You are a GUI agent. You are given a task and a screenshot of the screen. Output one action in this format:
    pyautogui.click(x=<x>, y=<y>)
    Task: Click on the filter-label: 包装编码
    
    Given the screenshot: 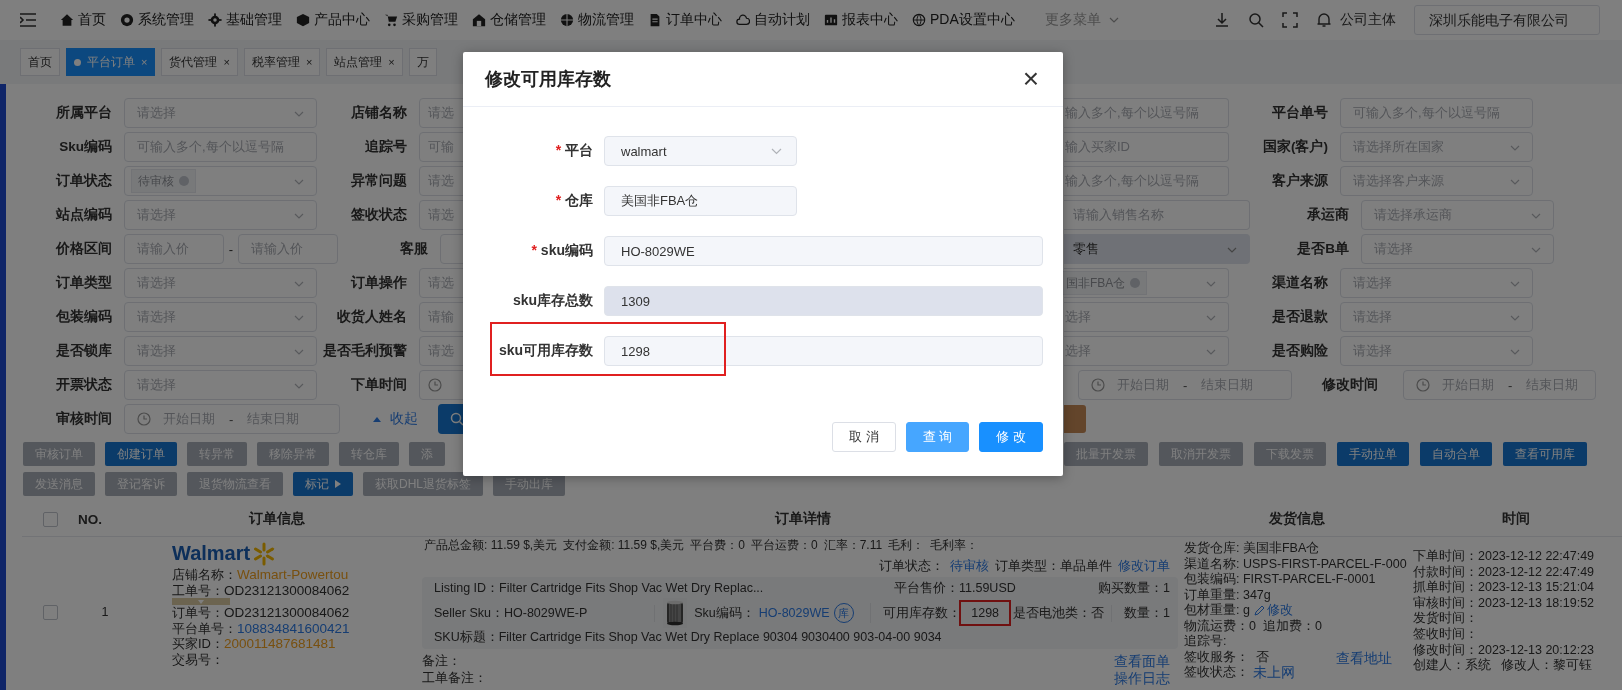 What is the action you would take?
    pyautogui.click(x=83, y=317)
    